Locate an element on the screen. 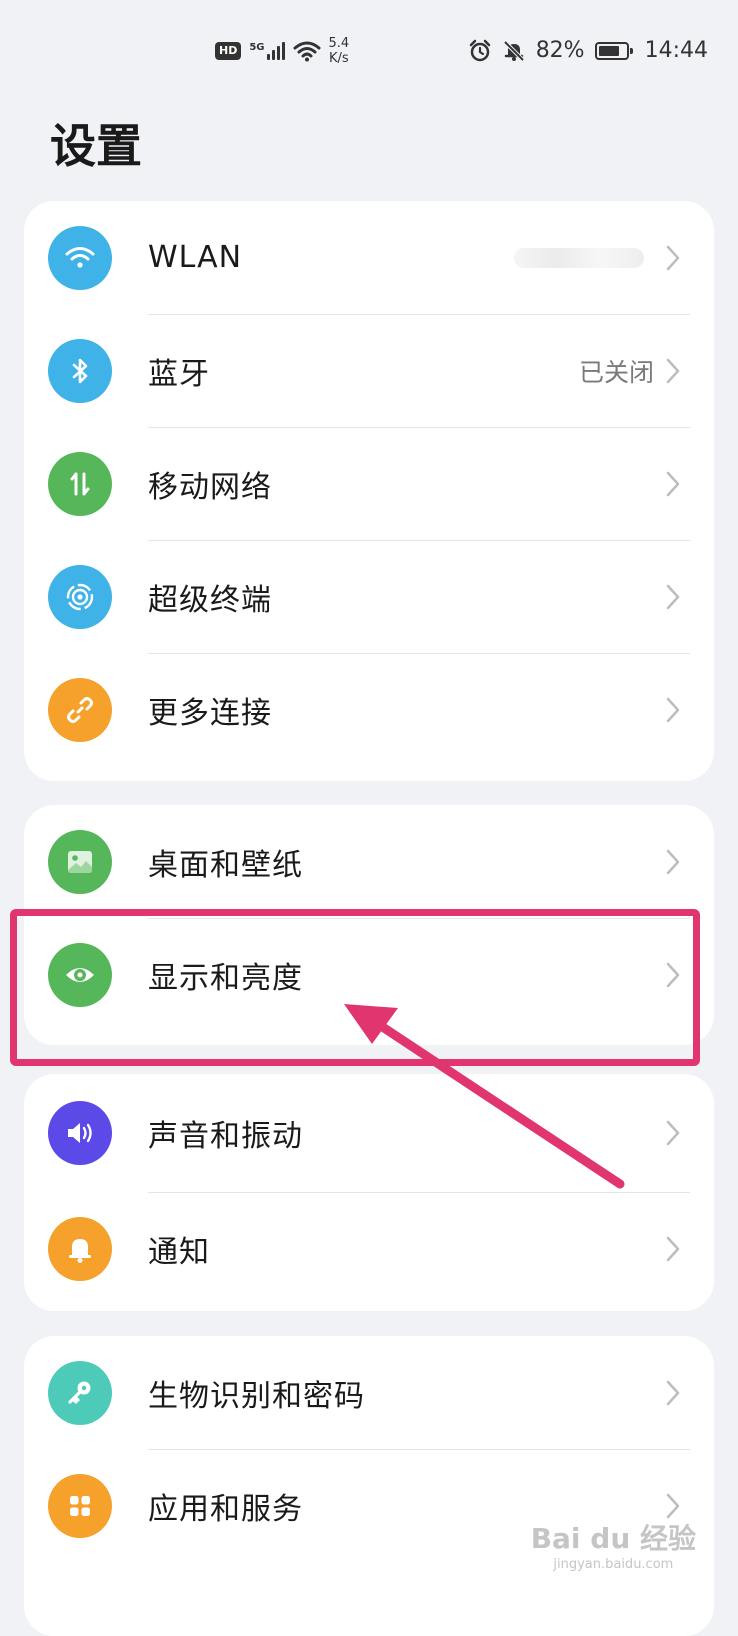 This screenshot has width=738, height=1636. settings-item-sound-vibration: 声音和振动 is located at coordinates (369, 1133).